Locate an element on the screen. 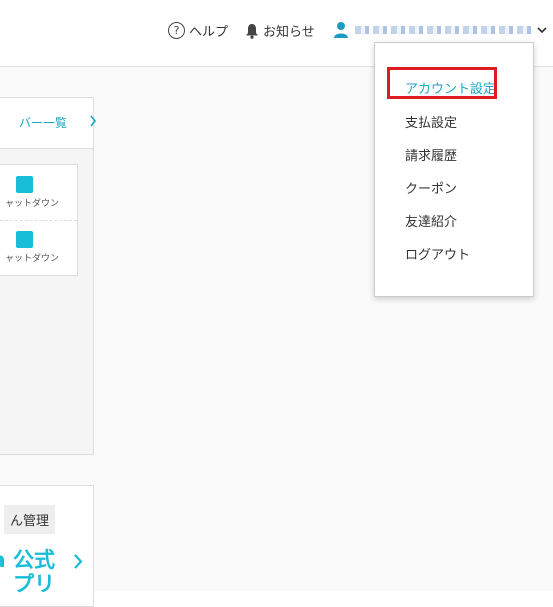 The width and height of the screenshot is (553, 607). user-icon is located at coordinates (341, 30).